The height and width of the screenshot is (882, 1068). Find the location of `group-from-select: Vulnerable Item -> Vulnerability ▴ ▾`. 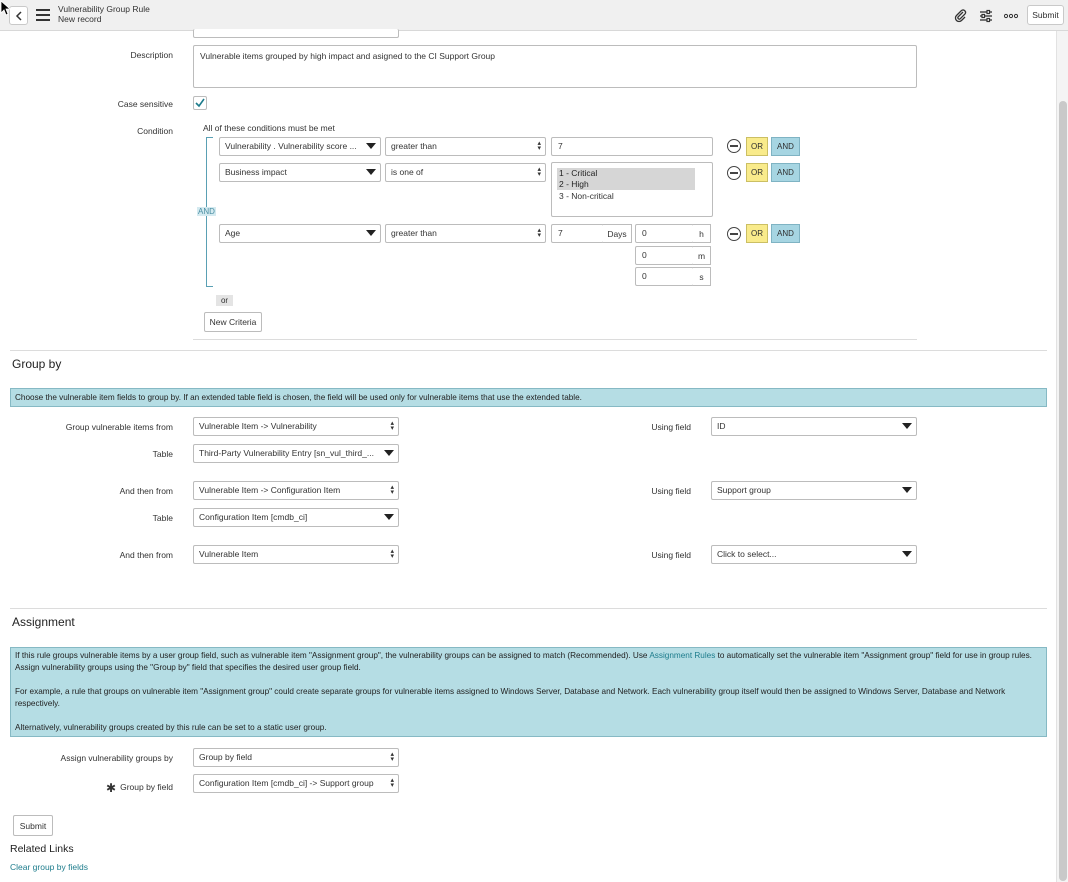

group-from-select: Vulnerable Item -> Vulnerability ▴ ▾ is located at coordinates (296, 426).